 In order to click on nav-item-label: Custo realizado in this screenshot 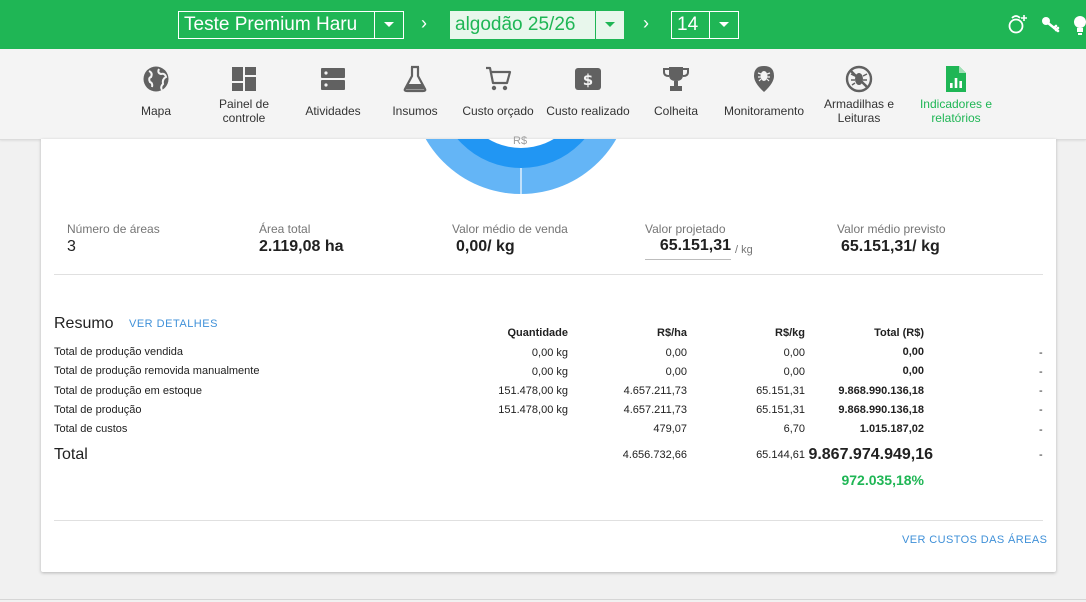, I will do `click(588, 111)`.